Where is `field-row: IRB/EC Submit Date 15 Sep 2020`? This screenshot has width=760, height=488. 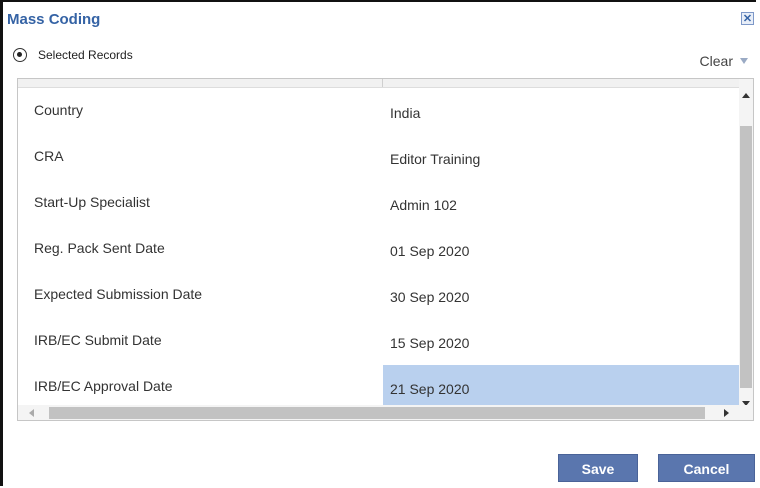
field-row: IRB/EC Submit Date 15 Sep 2020 is located at coordinates (379, 342).